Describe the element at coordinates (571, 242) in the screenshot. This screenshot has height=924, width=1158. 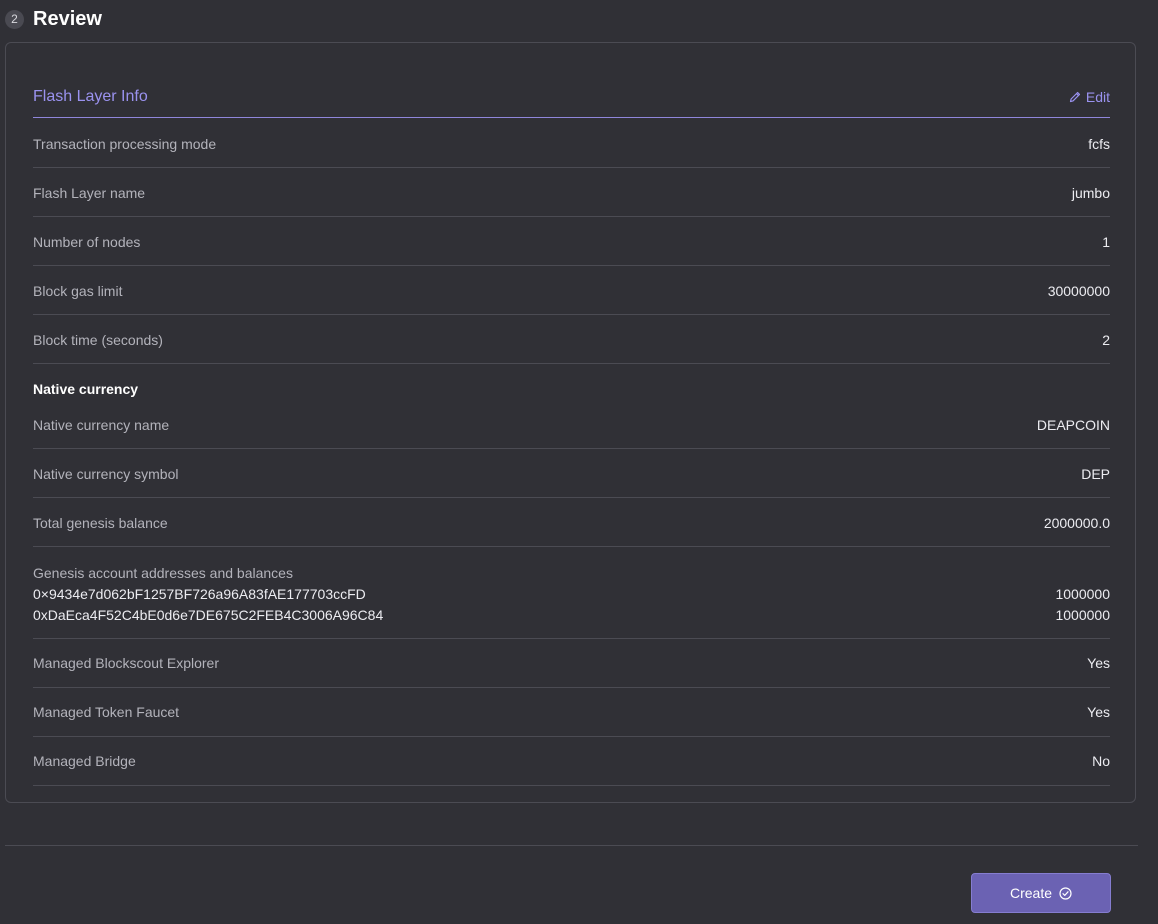
I see `info-row-number-of-nodes: Number of nodes 1` at that location.